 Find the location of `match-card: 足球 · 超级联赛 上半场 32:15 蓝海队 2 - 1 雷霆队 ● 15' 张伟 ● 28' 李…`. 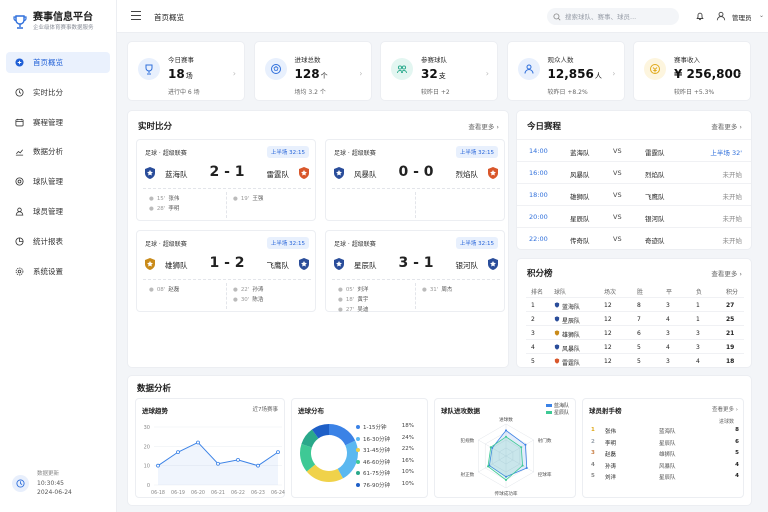

match-card: 足球 · 超级联赛 上半场 32:15 蓝海队 2 - 1 雷霆队 ● 15' 张伟 ● 28' 李… is located at coordinates (226, 180).